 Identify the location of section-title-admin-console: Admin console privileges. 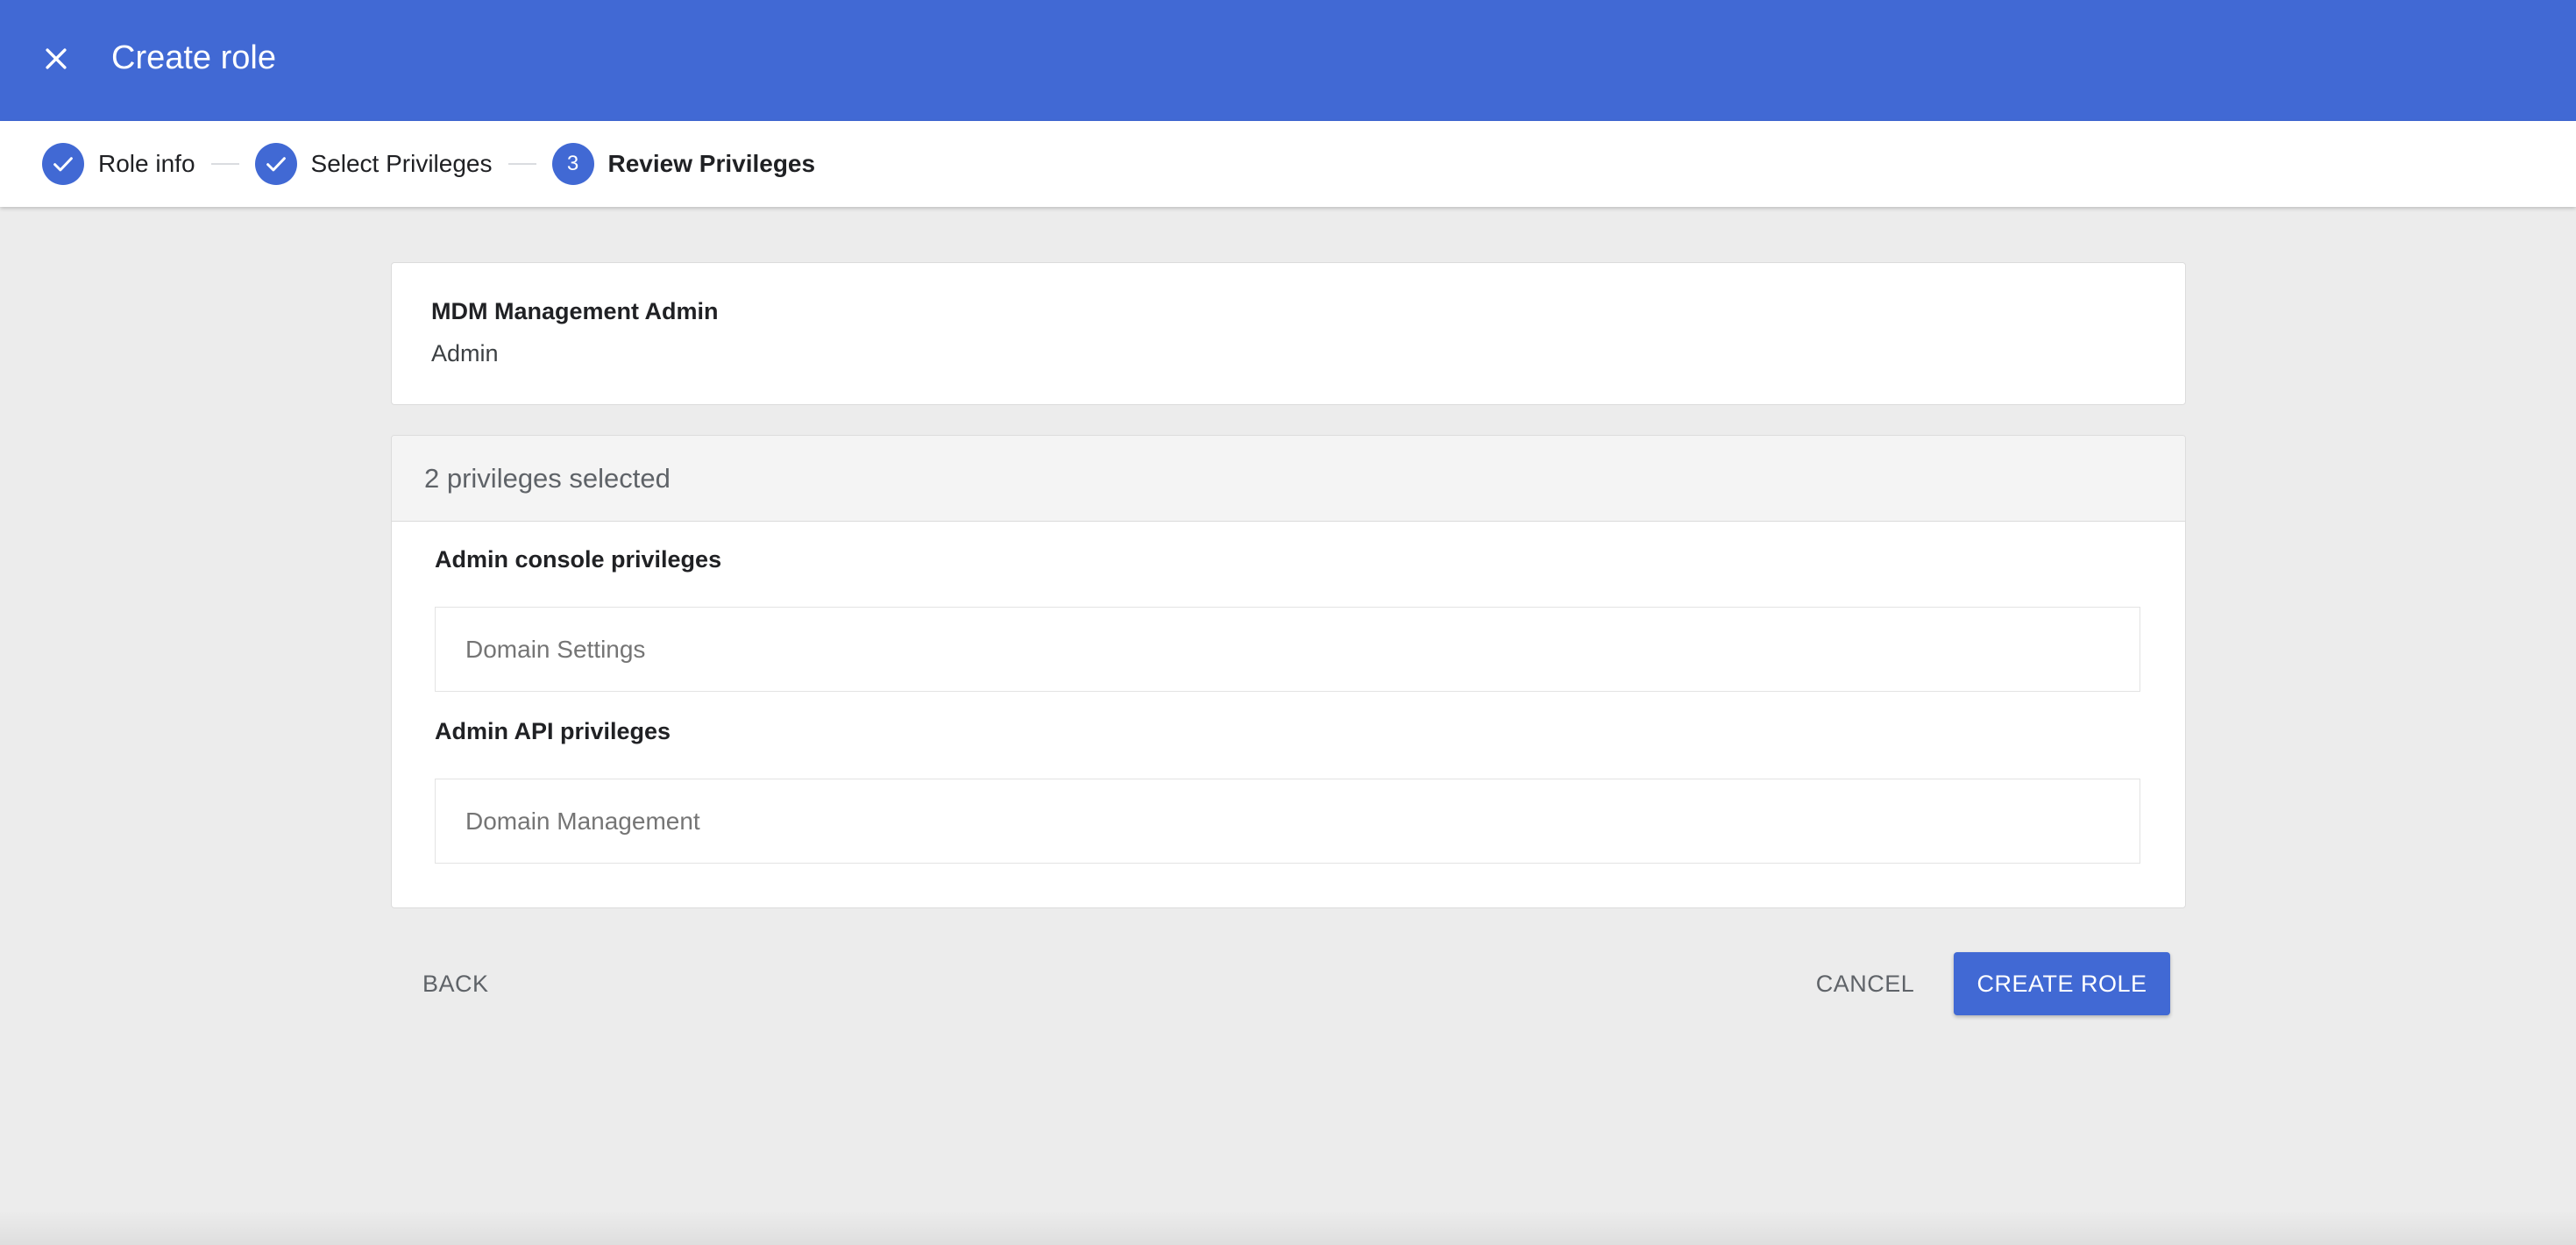
(578, 559).